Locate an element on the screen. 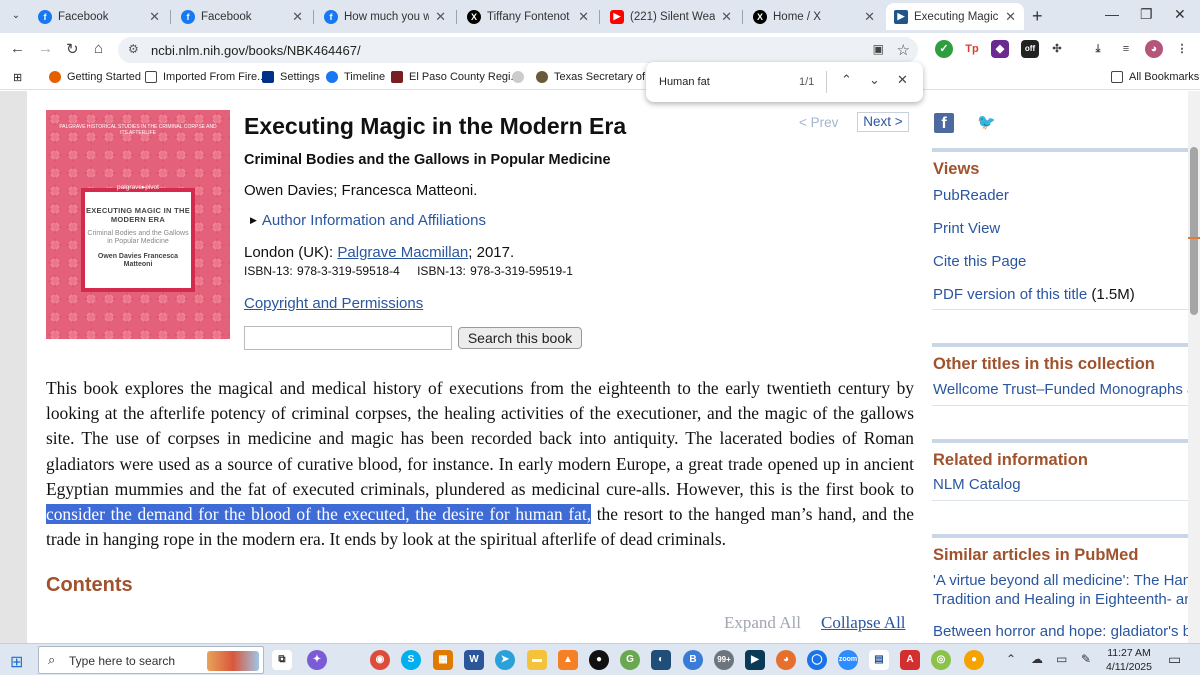  off-extension-icon: off is located at coordinates (1030, 49).